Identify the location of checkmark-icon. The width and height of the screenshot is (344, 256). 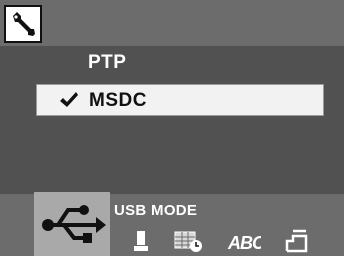
(69, 99).